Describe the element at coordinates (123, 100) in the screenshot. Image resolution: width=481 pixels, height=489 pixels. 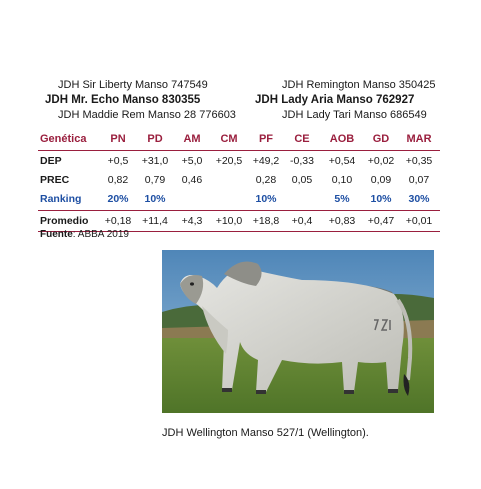
I see `pedigree-sire: JDH Mr. Echo Manso 830355` at that location.